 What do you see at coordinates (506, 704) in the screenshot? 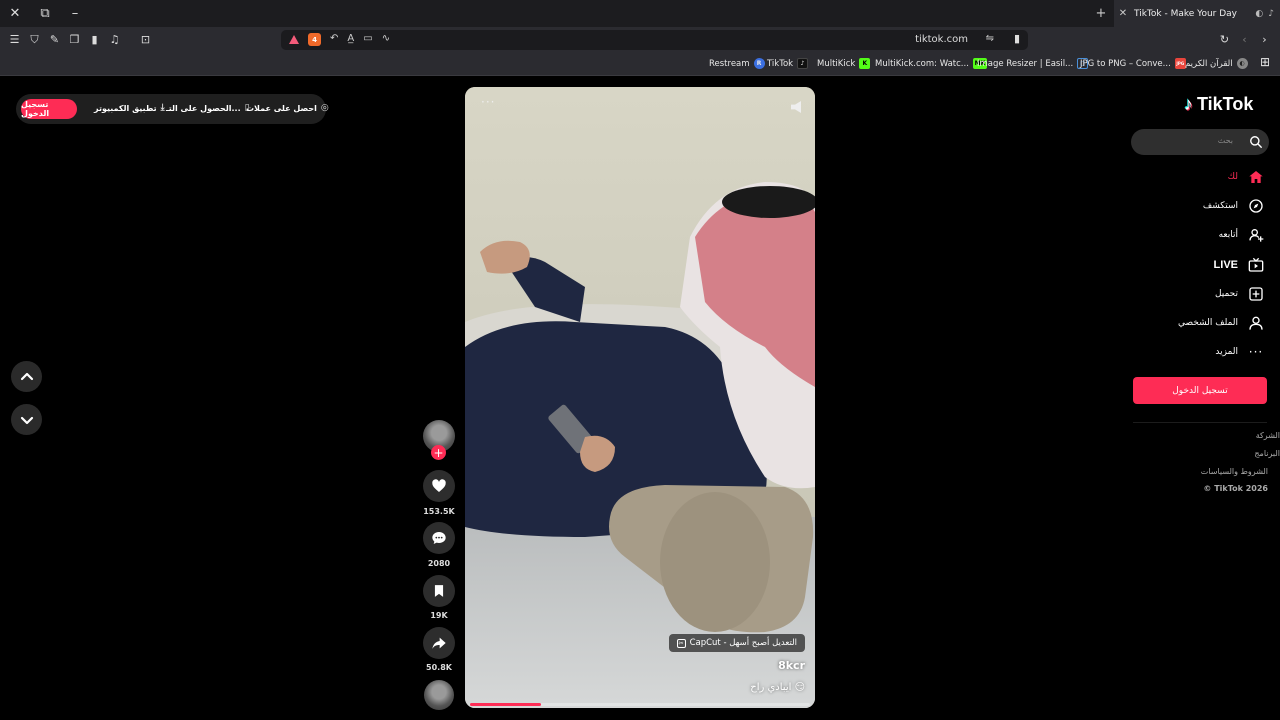
I see `video-progress-fill` at bounding box center [506, 704].